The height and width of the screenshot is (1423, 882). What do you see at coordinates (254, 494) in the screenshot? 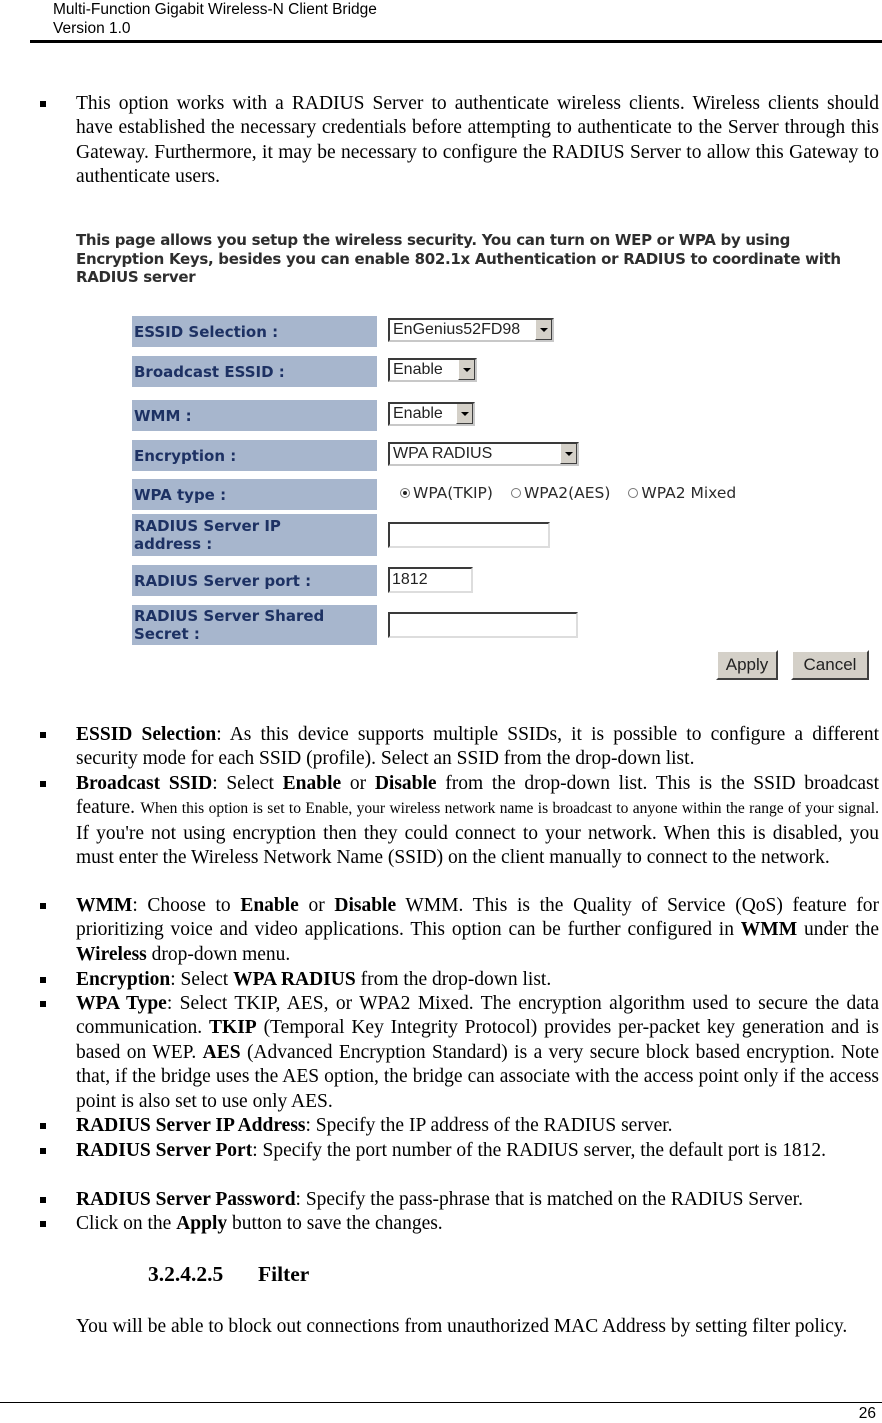
I see `wpa-type-label: WPA type :` at bounding box center [254, 494].